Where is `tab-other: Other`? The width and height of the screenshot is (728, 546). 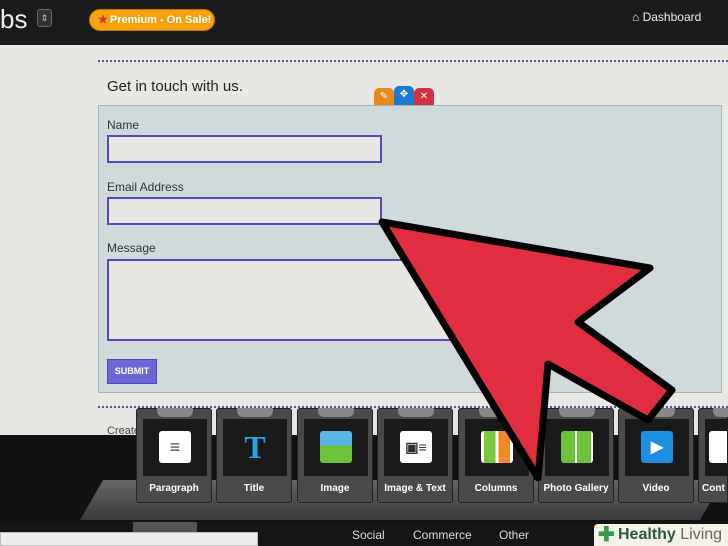
tab-other: Other is located at coordinates (514, 535).